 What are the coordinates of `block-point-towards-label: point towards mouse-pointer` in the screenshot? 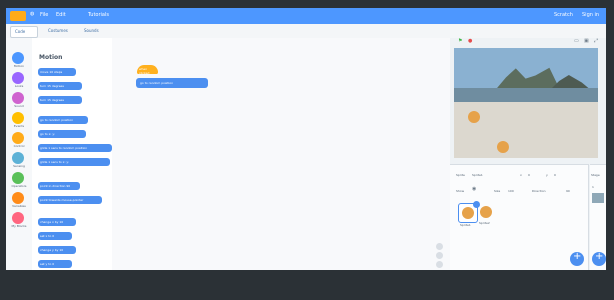 It's located at (62, 200).